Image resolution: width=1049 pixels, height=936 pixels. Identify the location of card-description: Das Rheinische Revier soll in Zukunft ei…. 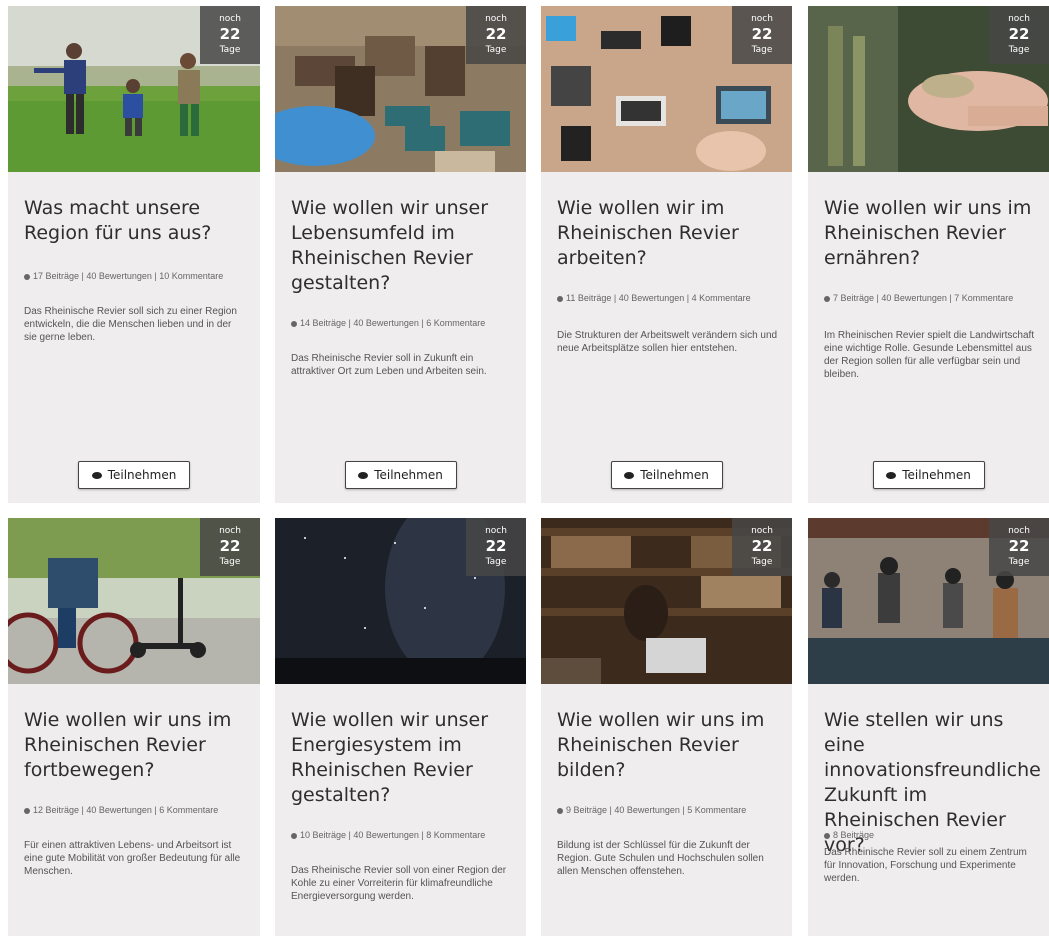
(389, 365).